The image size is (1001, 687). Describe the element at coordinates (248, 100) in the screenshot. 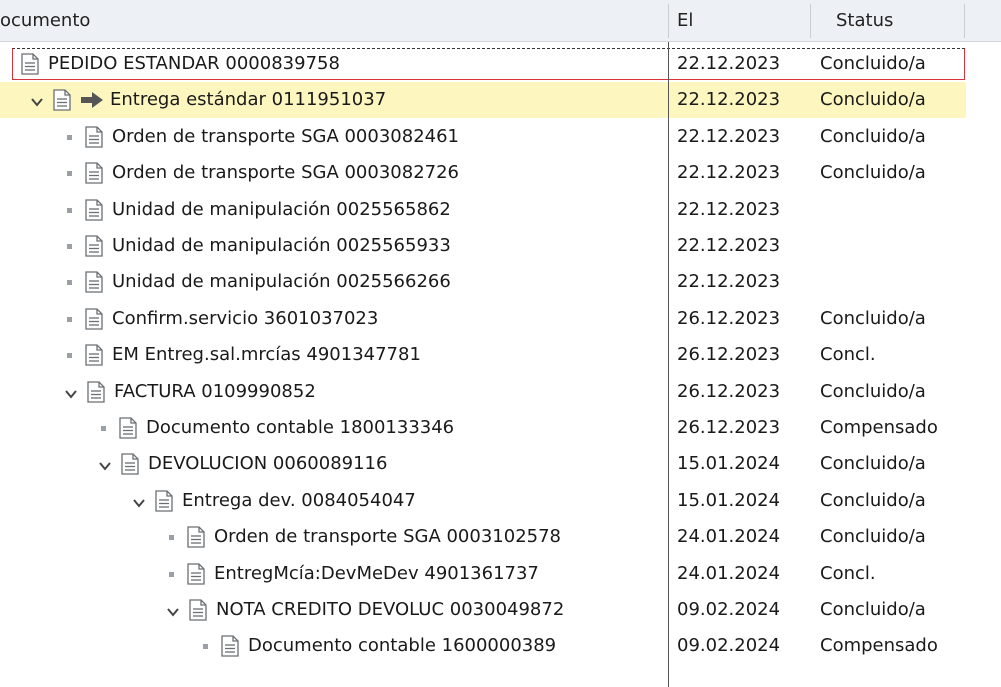

I see `document-label: Entrega estándar 0111951037` at that location.